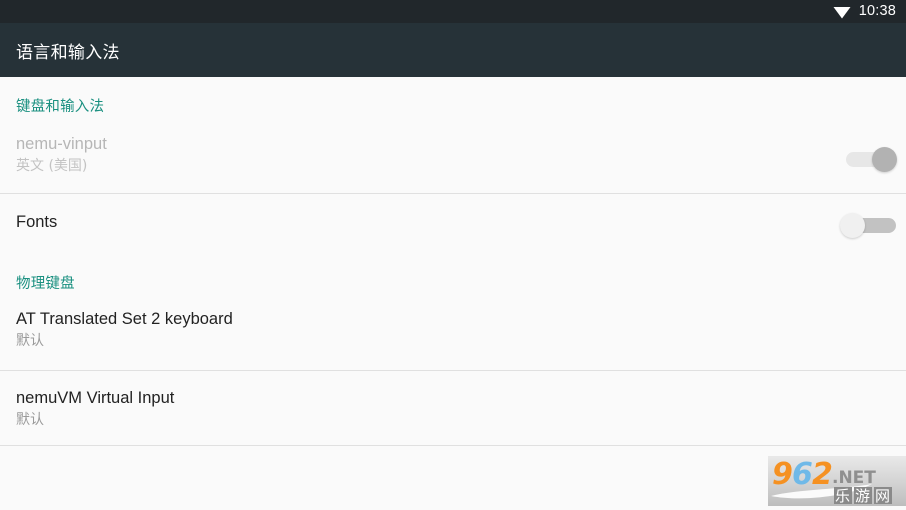  Describe the element at coordinates (45, 284) in the screenshot. I see `section-header-physical-keyboard: 物理键盘` at that location.